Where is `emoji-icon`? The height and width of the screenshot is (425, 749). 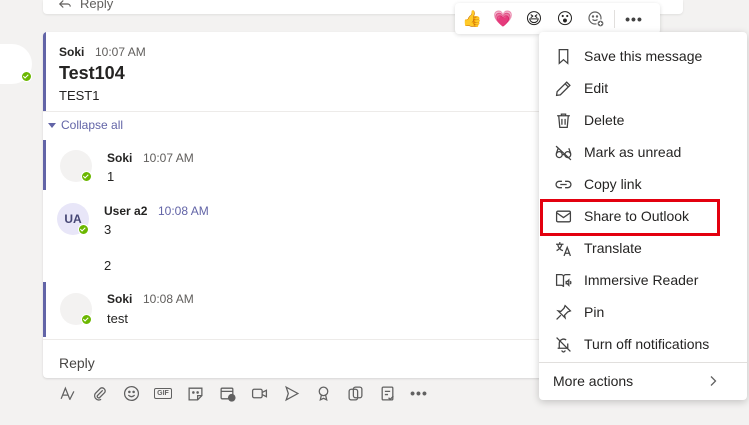
emoji-icon is located at coordinates (131, 393).